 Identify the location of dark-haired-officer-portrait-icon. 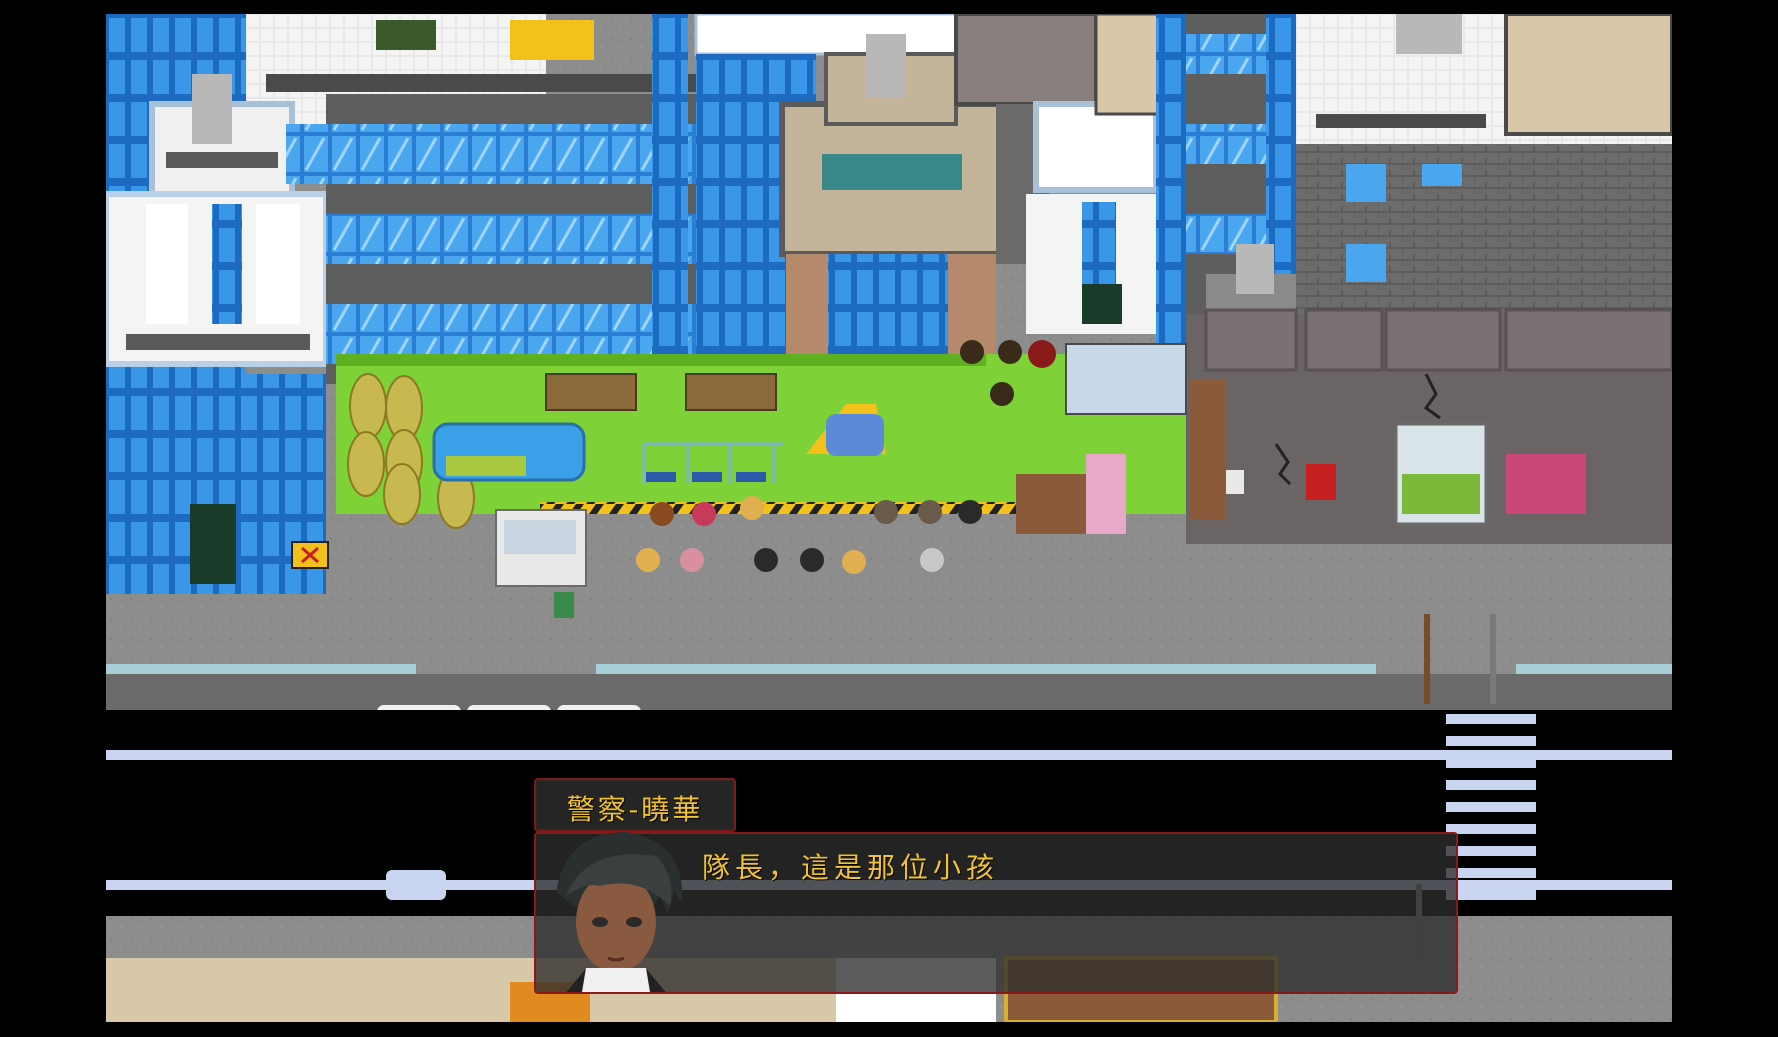
(619, 912).